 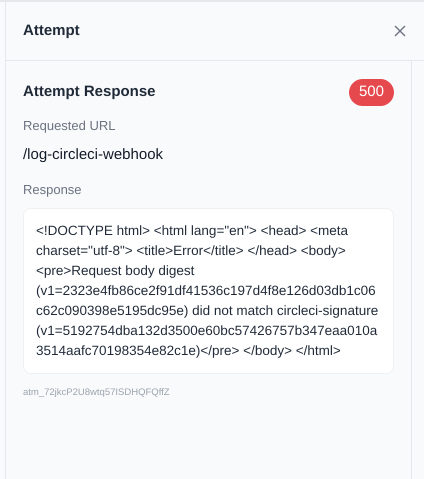 What do you see at coordinates (97, 393) in the screenshot?
I see `attempt-id: atm_72jkcP2U8wtq57ISDHQFQffZ` at bounding box center [97, 393].